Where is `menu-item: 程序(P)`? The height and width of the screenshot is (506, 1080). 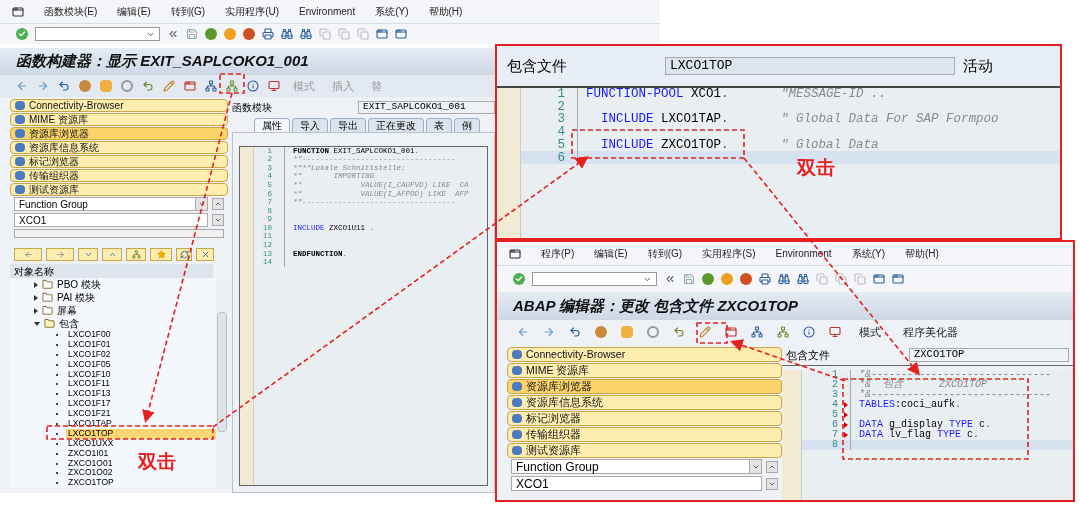 menu-item: 程序(P) is located at coordinates (558, 253).